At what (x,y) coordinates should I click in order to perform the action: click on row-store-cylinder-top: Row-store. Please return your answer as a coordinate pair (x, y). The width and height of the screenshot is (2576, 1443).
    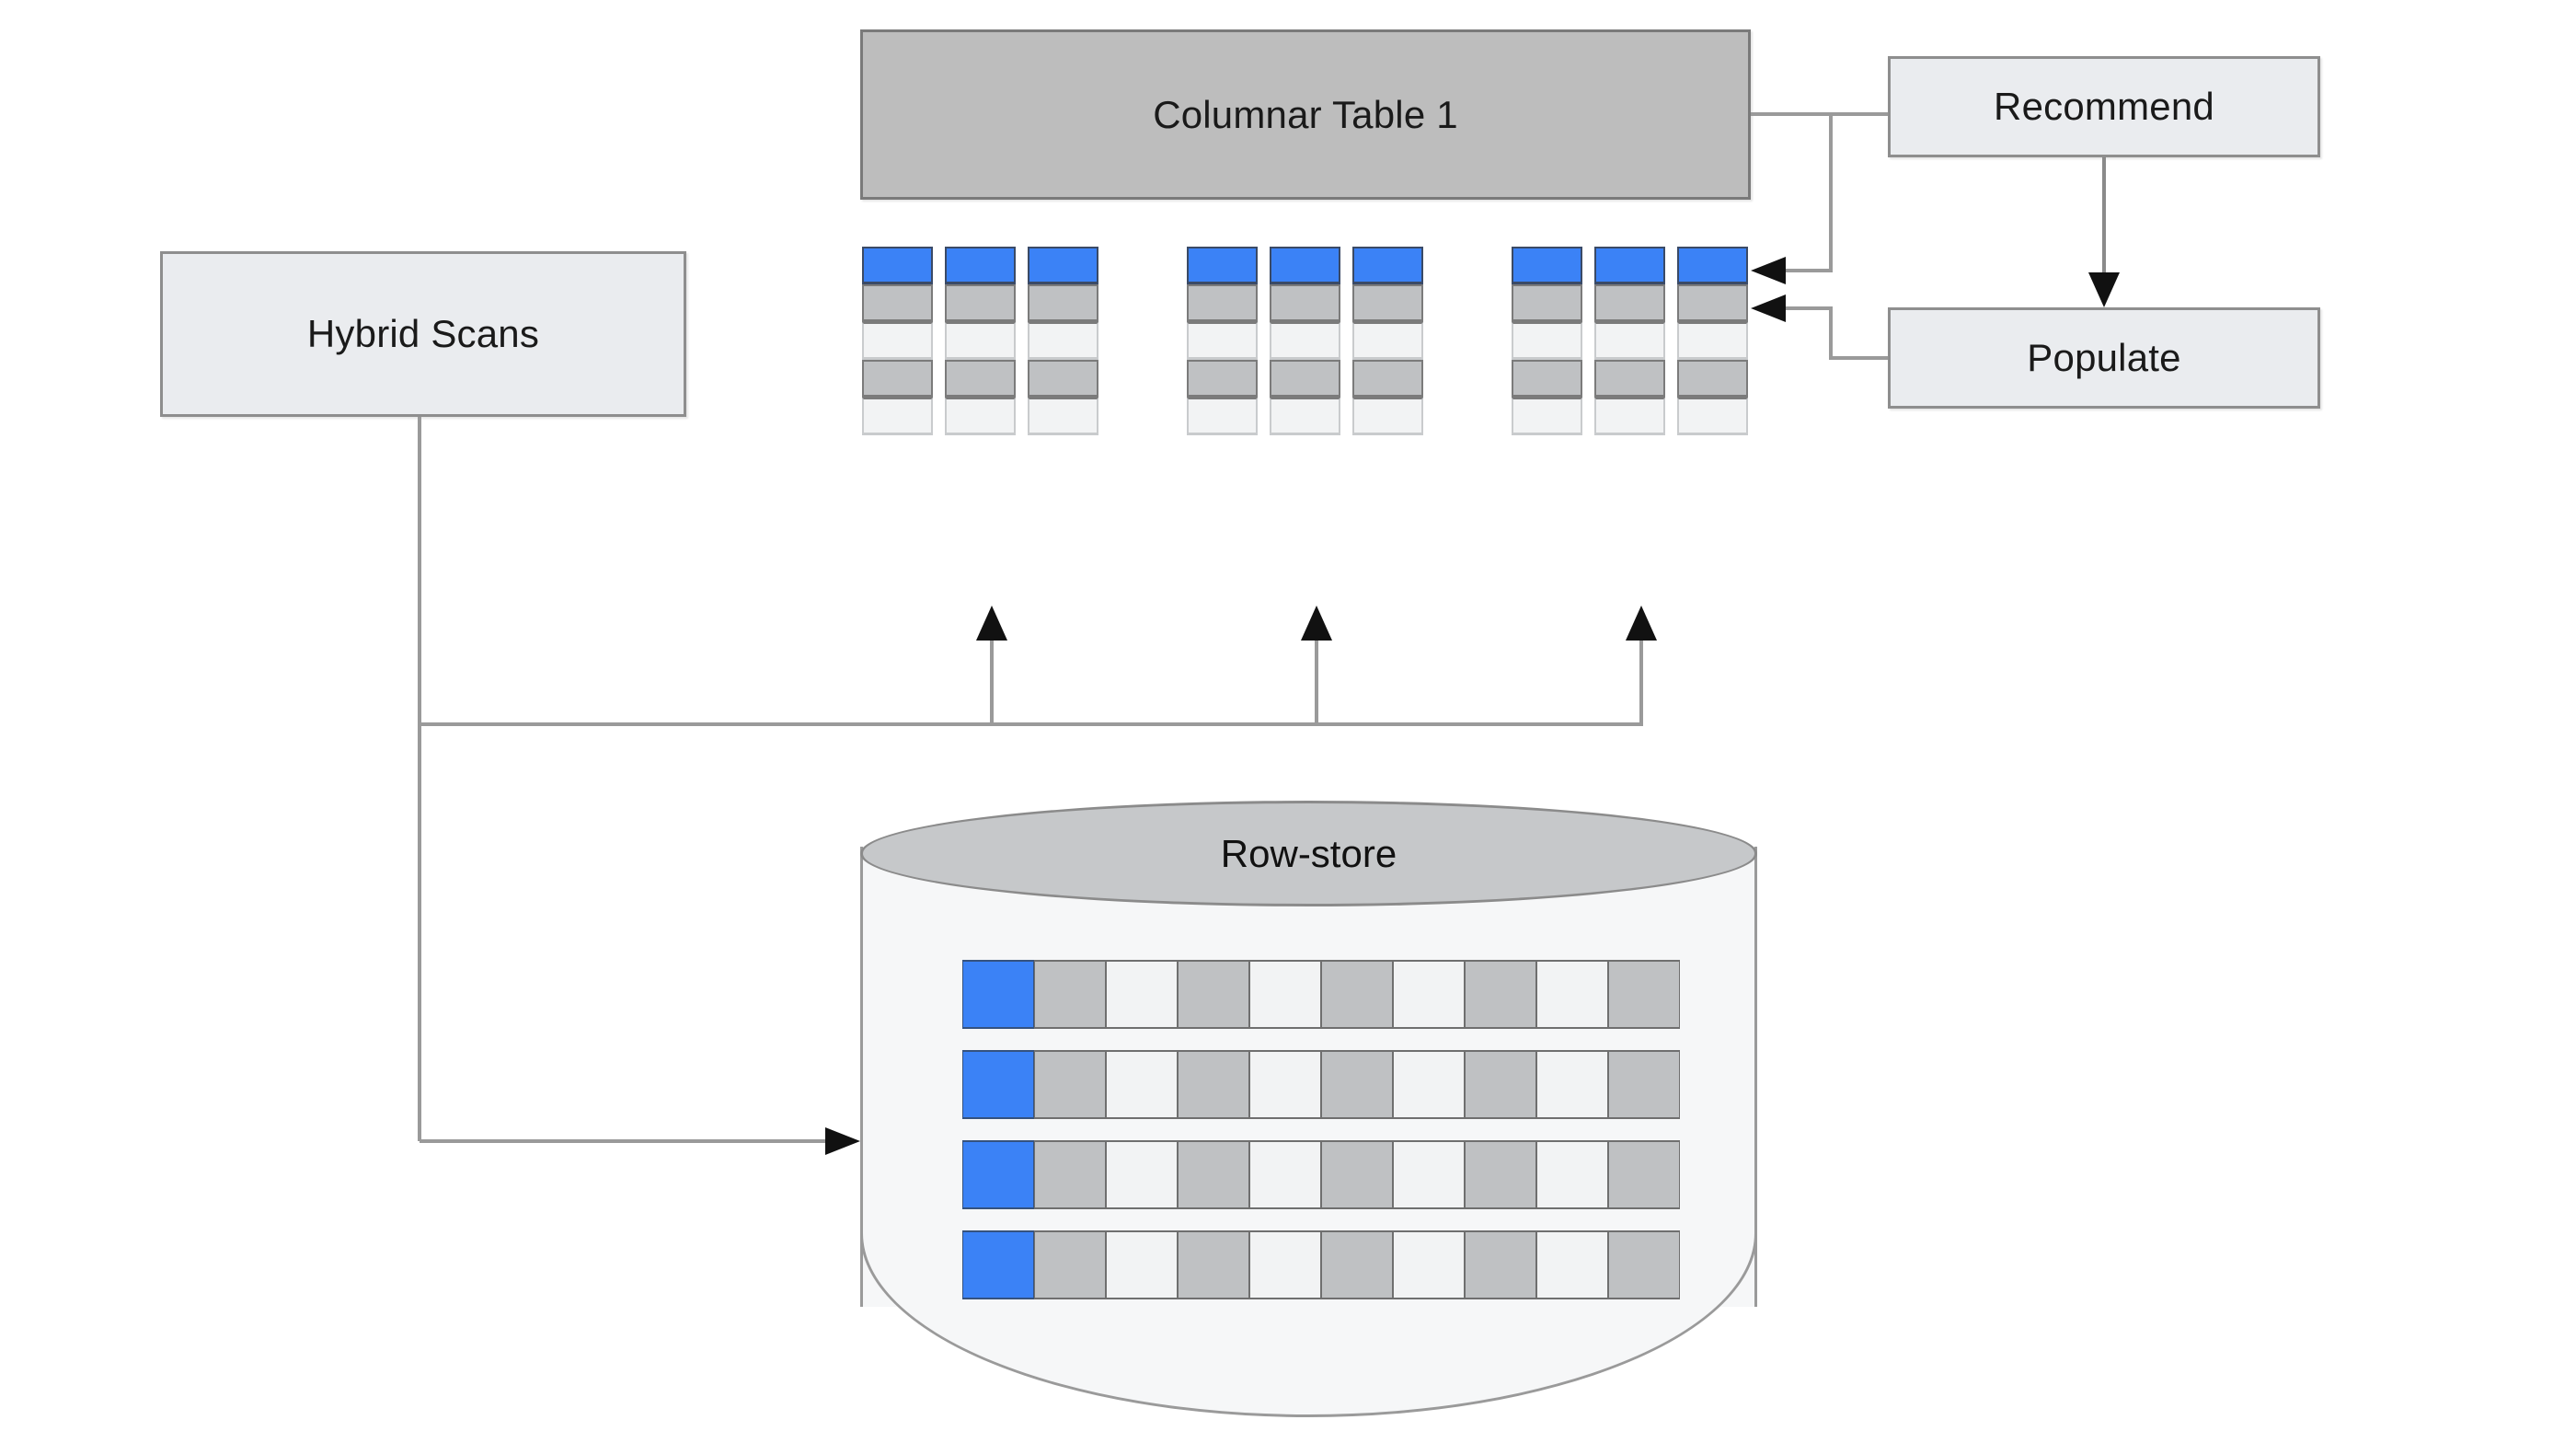
    Looking at the image, I should click on (1308, 854).